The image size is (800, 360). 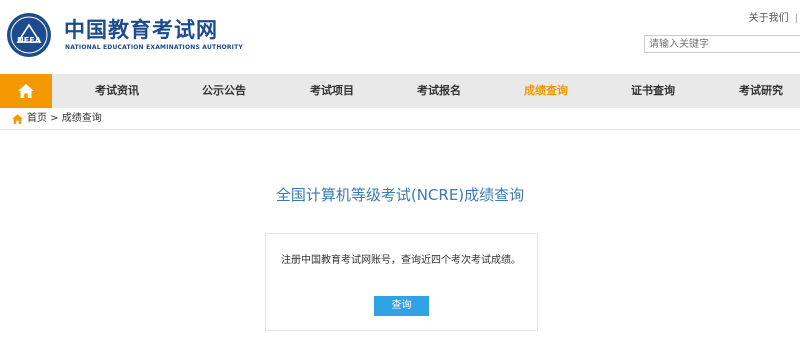 I want to click on nav-item-certificate-query: 证书查询, so click(x=653, y=91).